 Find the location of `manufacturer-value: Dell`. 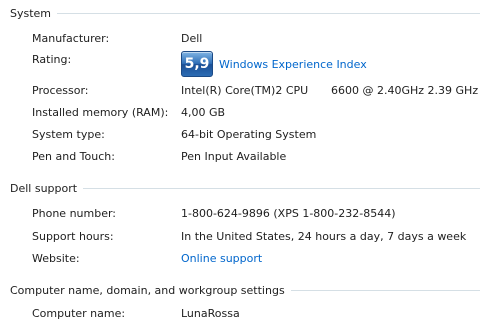

manufacturer-value: Dell is located at coordinates (192, 38).